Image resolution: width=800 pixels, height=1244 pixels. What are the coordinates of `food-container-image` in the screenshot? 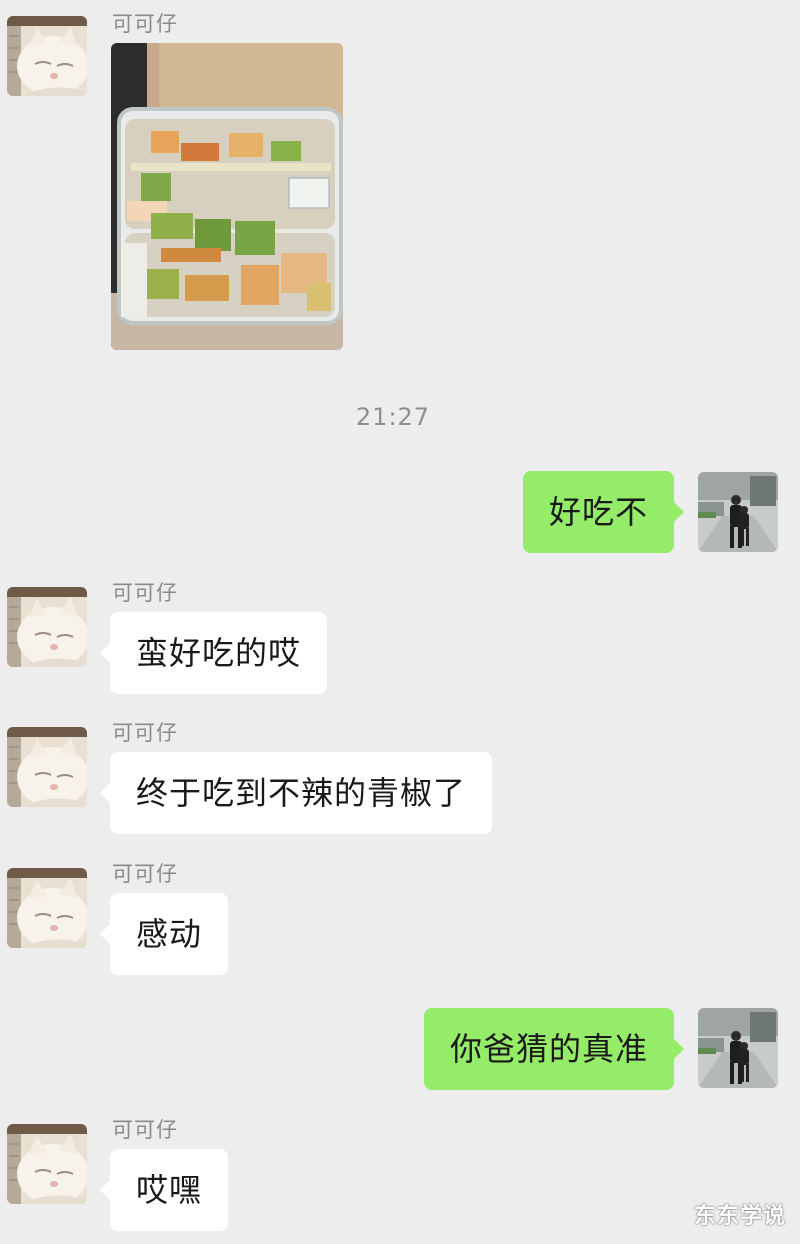 It's located at (227, 196).